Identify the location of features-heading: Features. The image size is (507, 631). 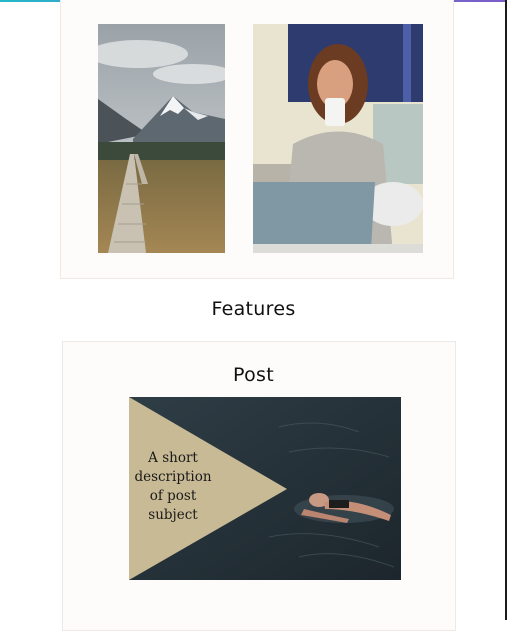
(253, 309).